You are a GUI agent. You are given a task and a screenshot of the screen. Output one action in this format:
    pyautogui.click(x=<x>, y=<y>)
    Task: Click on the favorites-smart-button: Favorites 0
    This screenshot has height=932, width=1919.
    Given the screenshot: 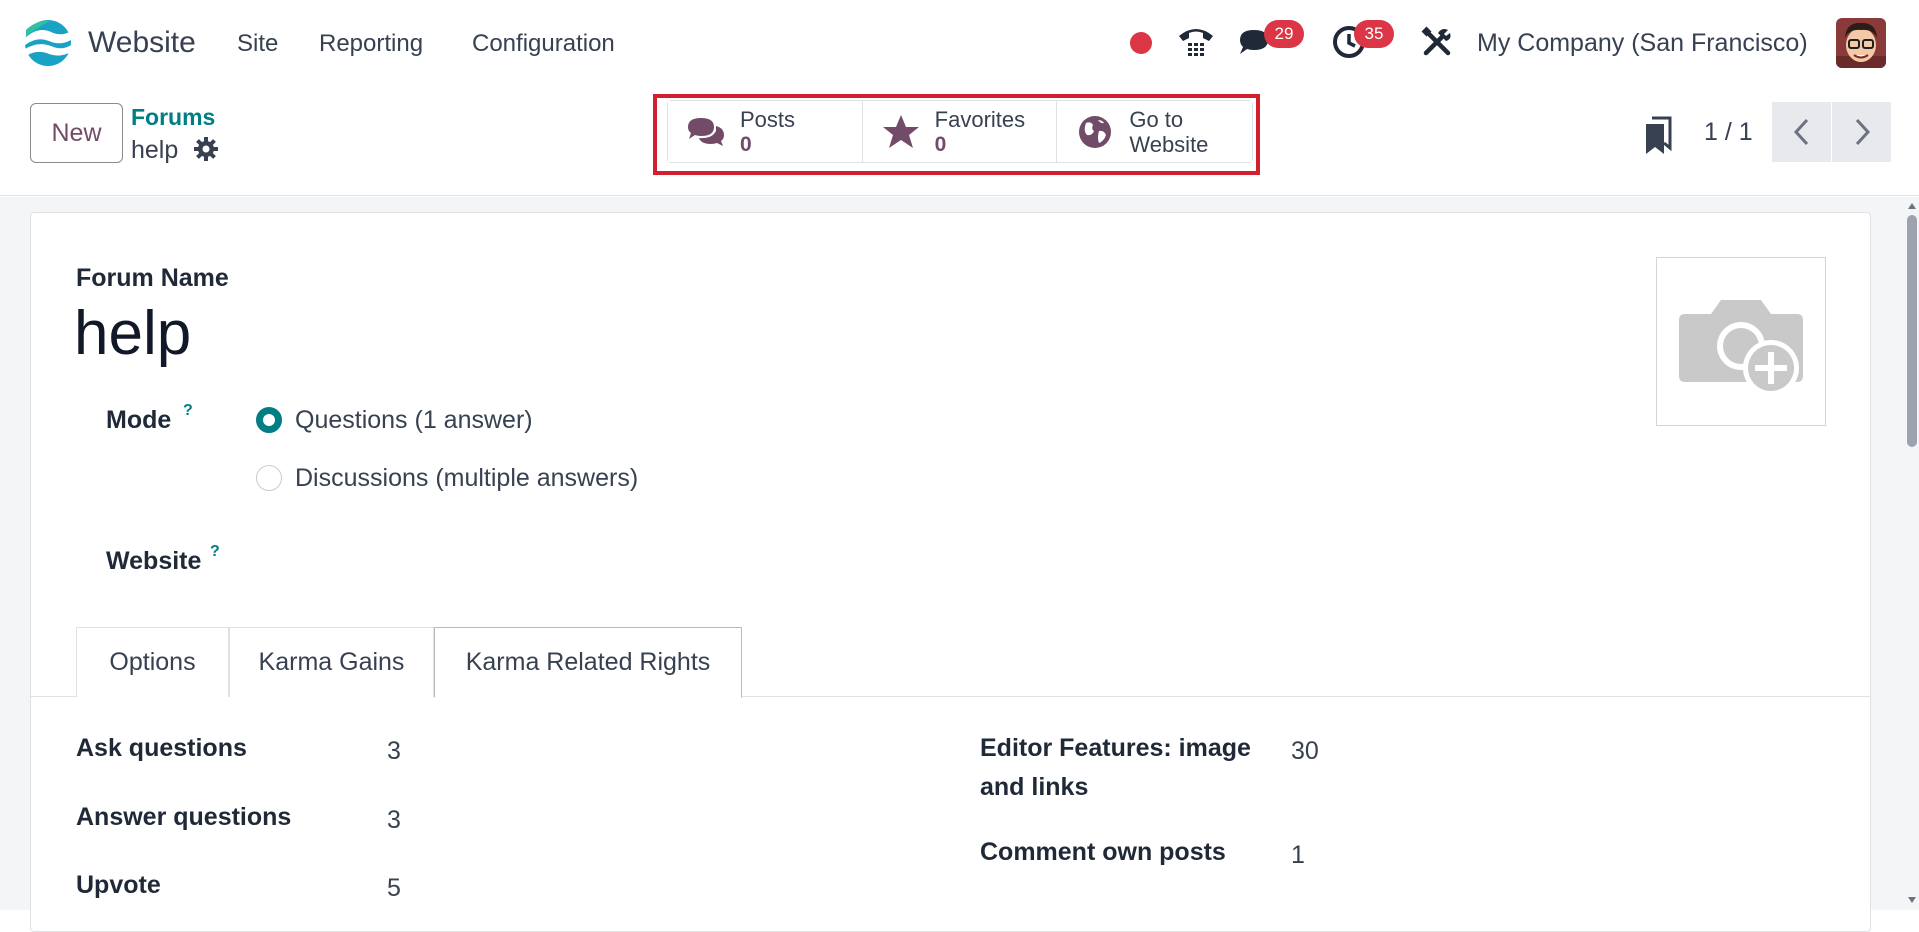 What is the action you would take?
    pyautogui.click(x=960, y=131)
    